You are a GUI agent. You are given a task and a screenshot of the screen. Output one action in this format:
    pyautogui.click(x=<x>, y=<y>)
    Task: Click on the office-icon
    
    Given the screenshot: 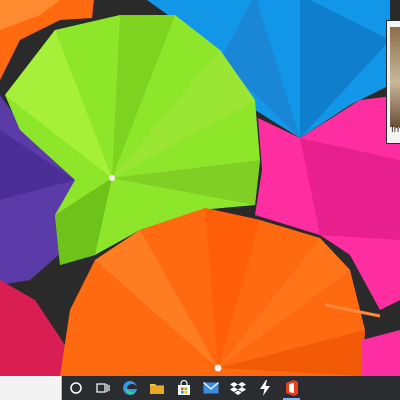 What is the action you would take?
    pyautogui.click(x=291, y=388)
    